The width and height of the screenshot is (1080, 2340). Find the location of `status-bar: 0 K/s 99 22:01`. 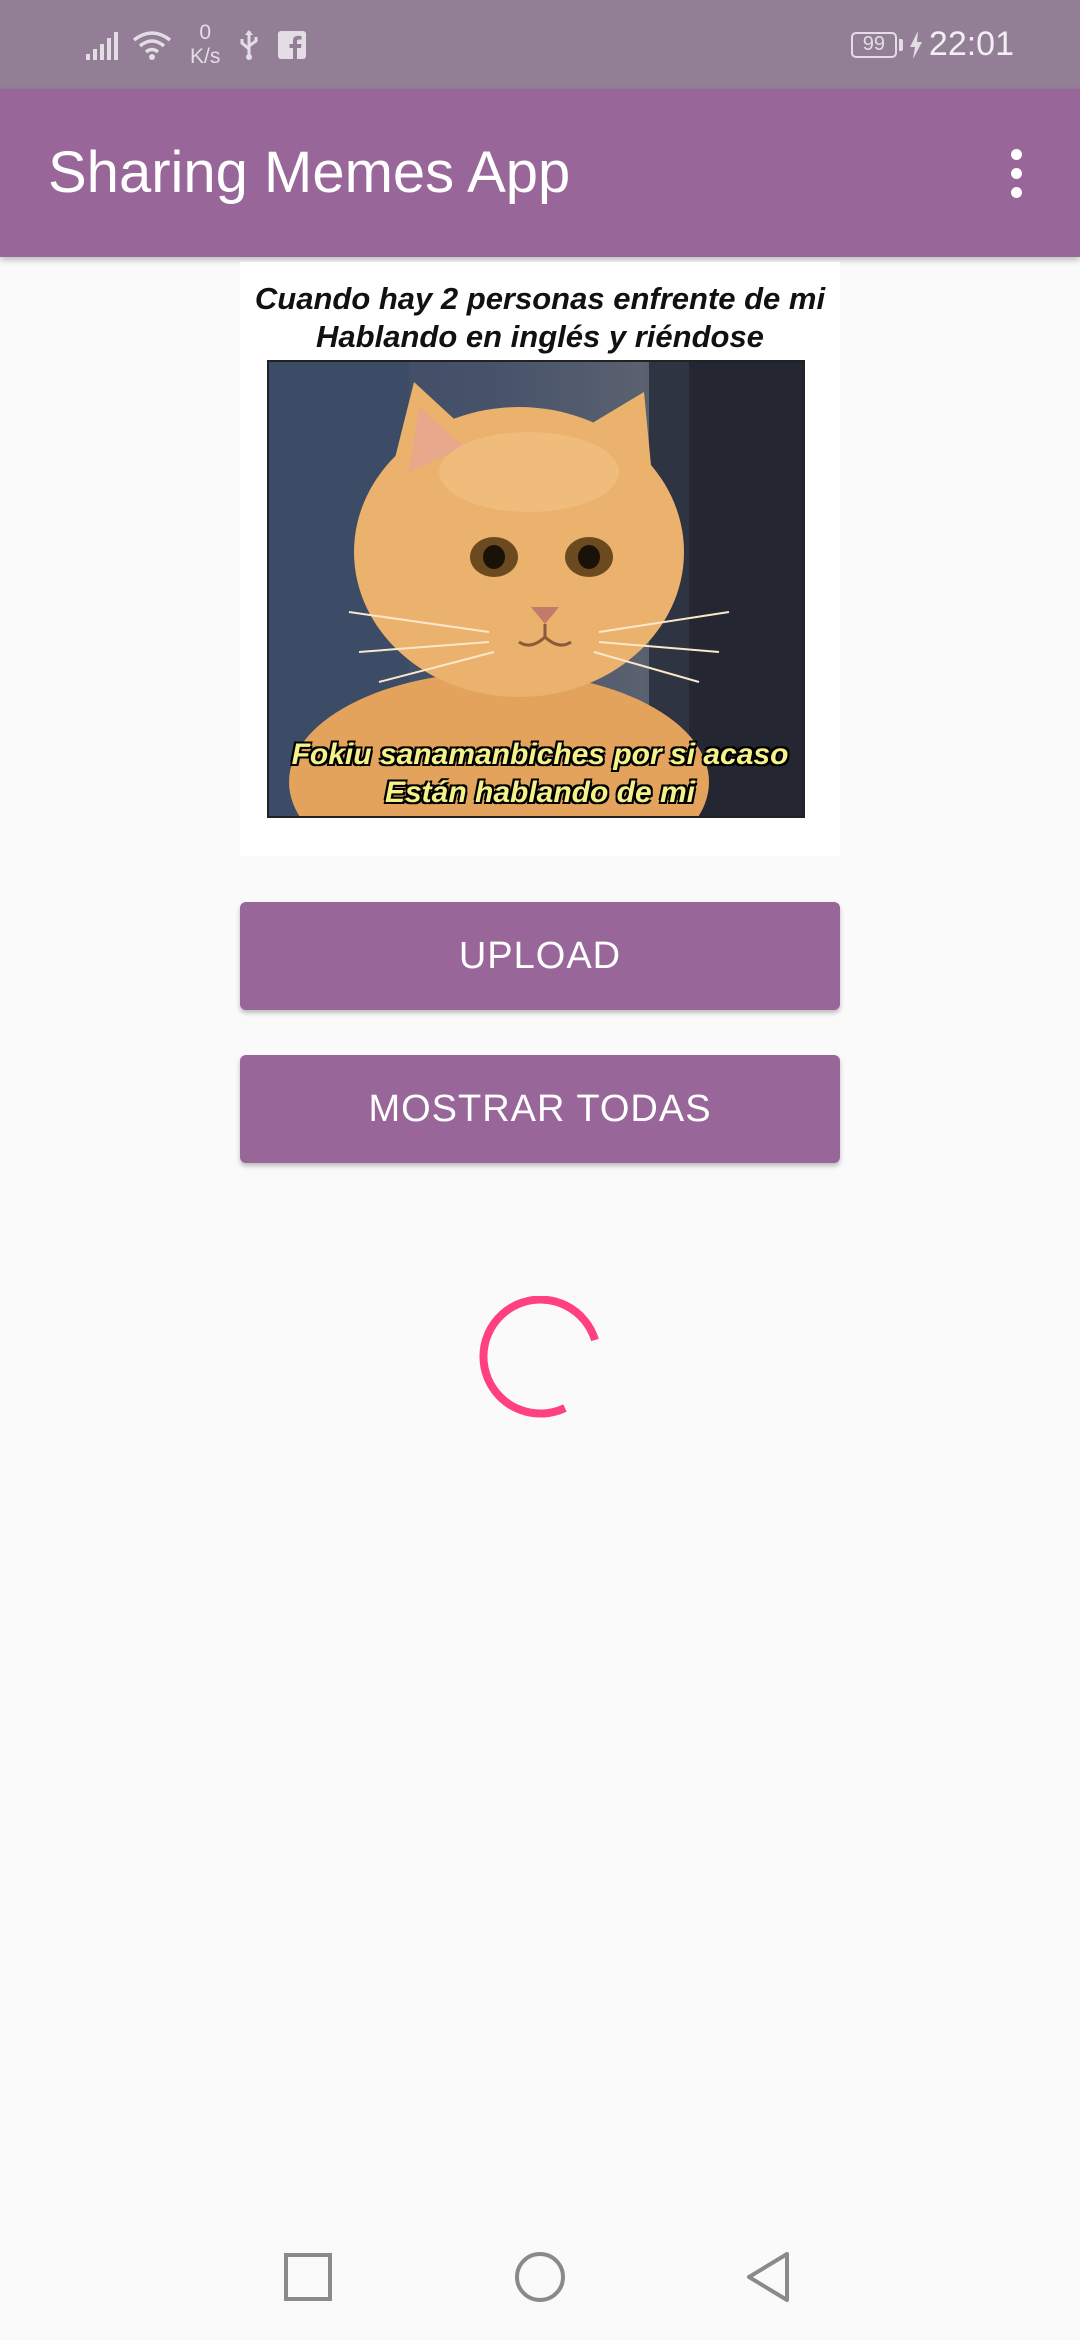

status-bar: 0 K/s 99 22:01 is located at coordinates (540, 44).